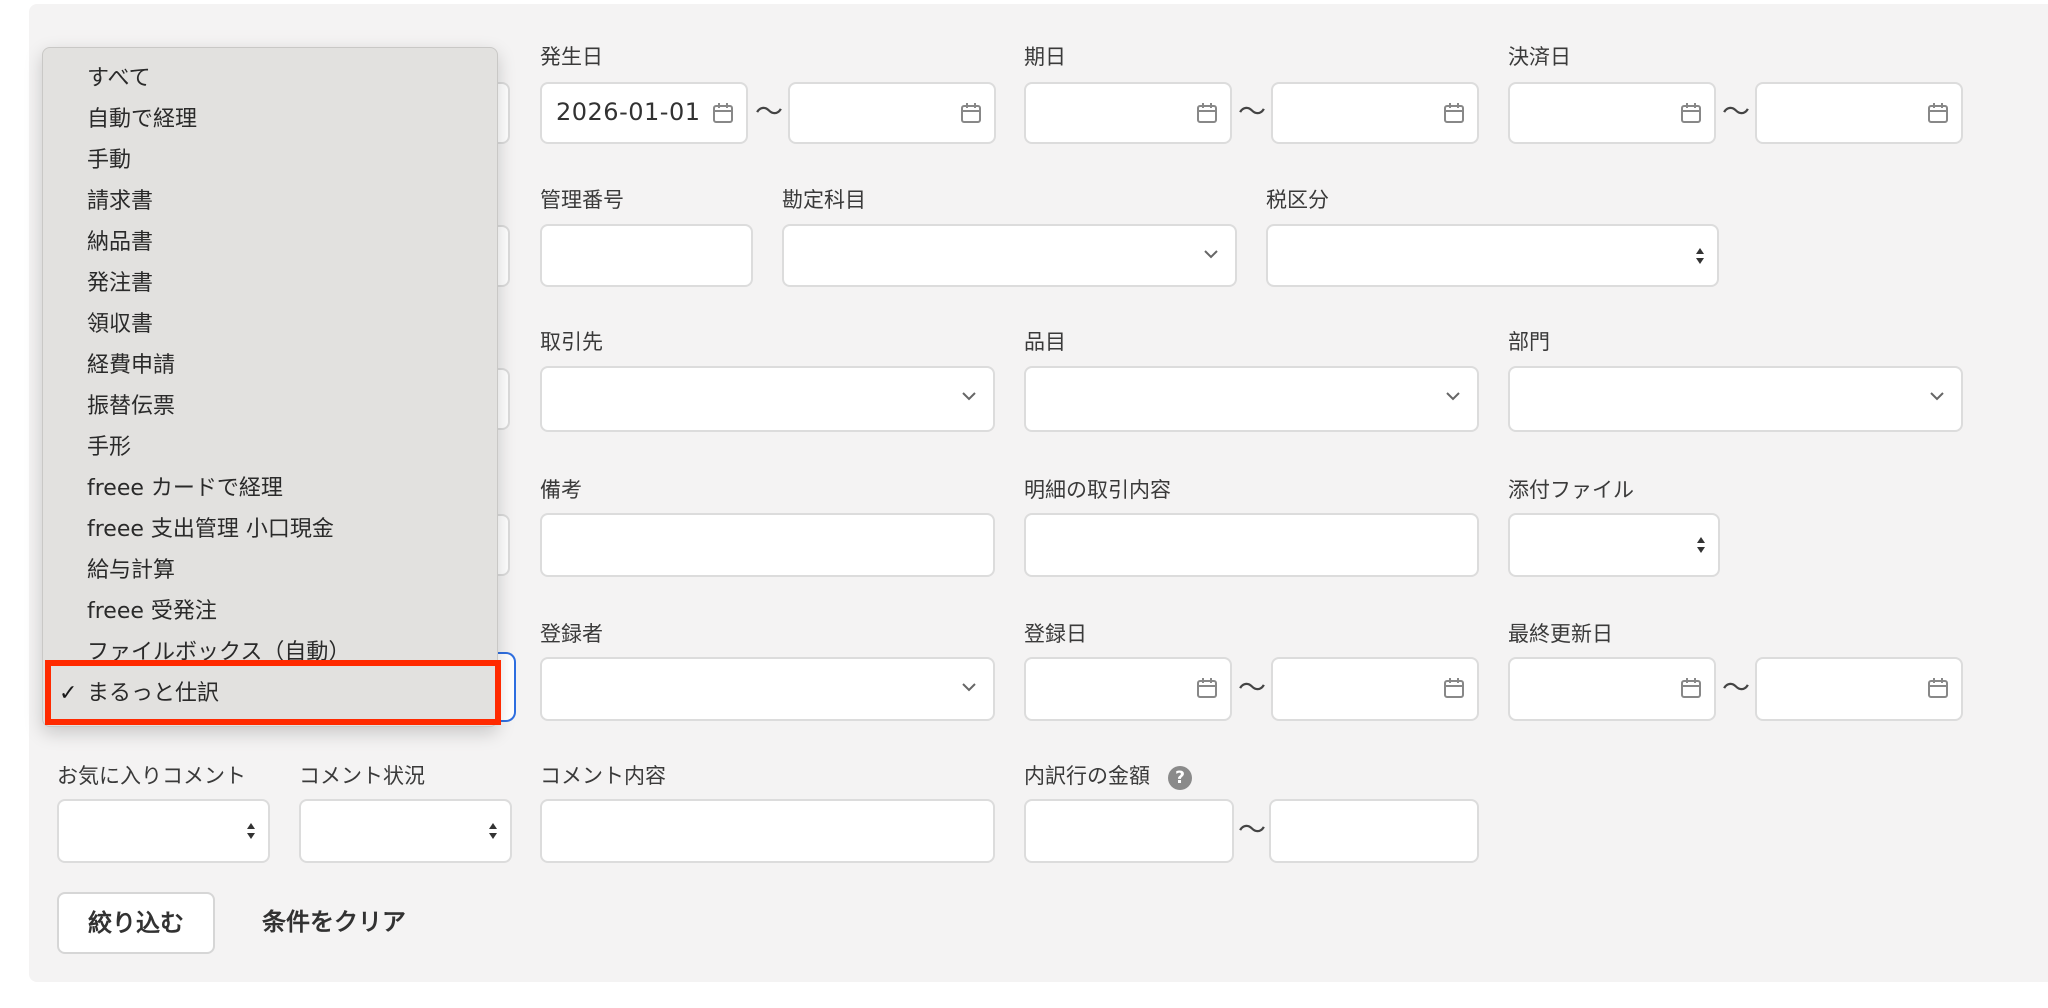  Describe the element at coordinates (1055, 634) in the screenshot. I see `tourokubi-label: 登録日` at that location.